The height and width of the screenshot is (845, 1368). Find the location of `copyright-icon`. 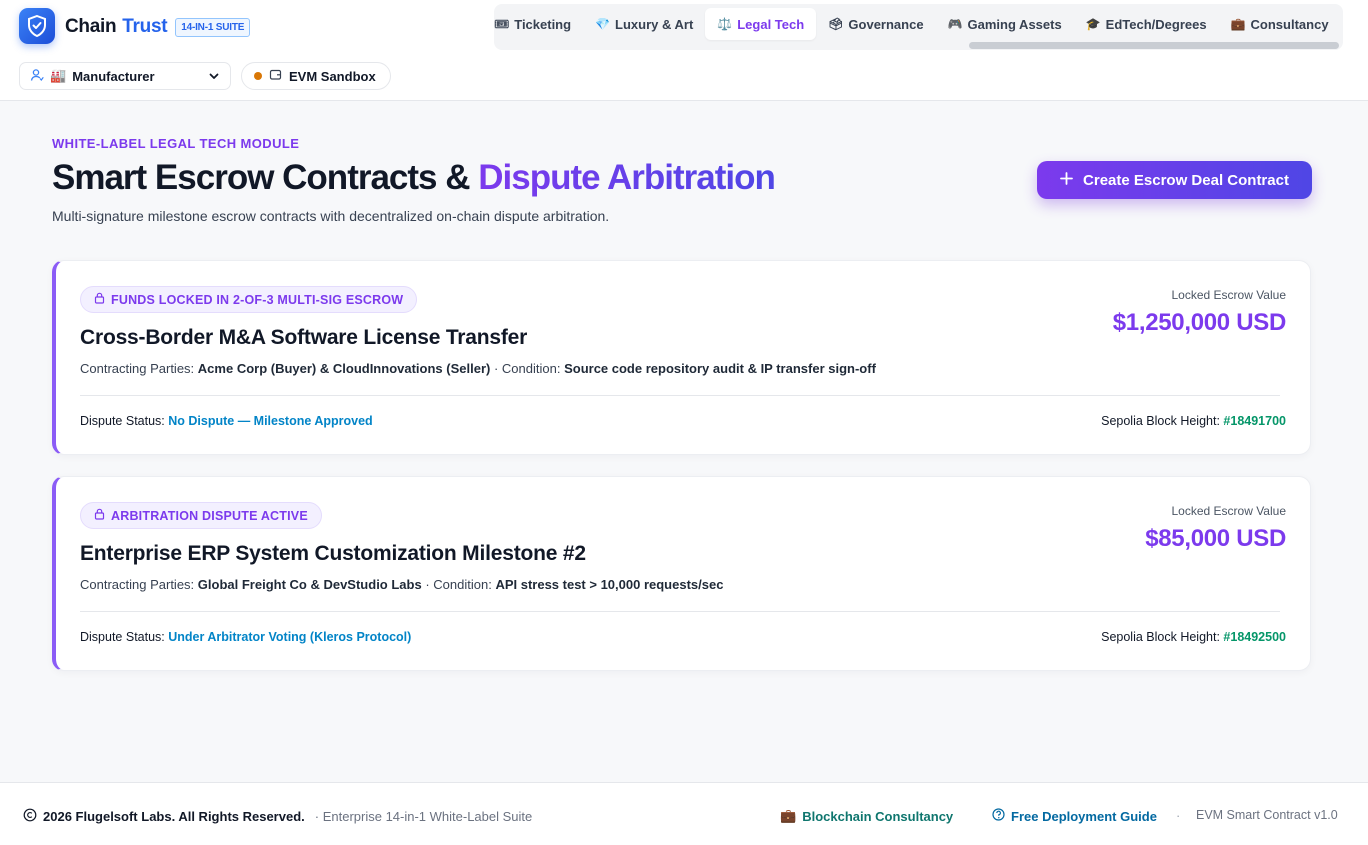

copyright-icon is located at coordinates (30, 816).